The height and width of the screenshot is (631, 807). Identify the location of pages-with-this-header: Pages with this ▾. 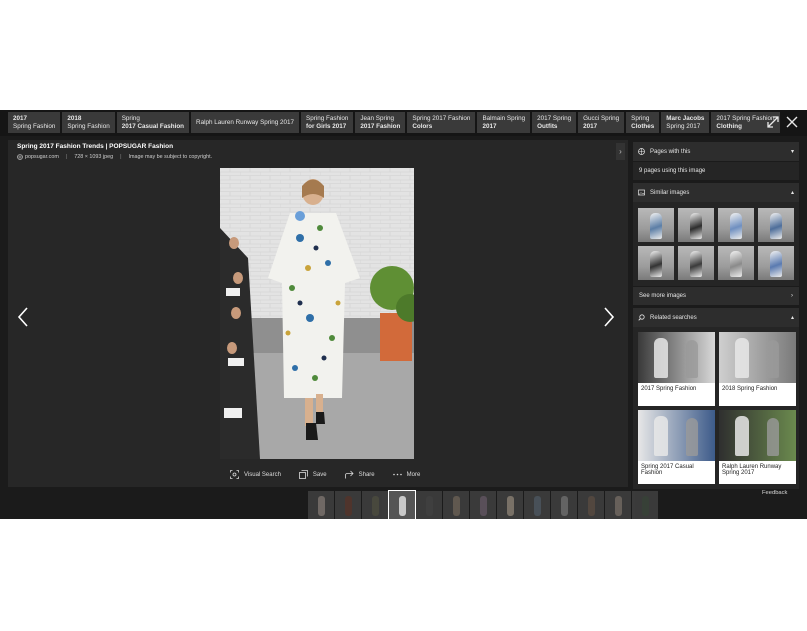
(716, 151).